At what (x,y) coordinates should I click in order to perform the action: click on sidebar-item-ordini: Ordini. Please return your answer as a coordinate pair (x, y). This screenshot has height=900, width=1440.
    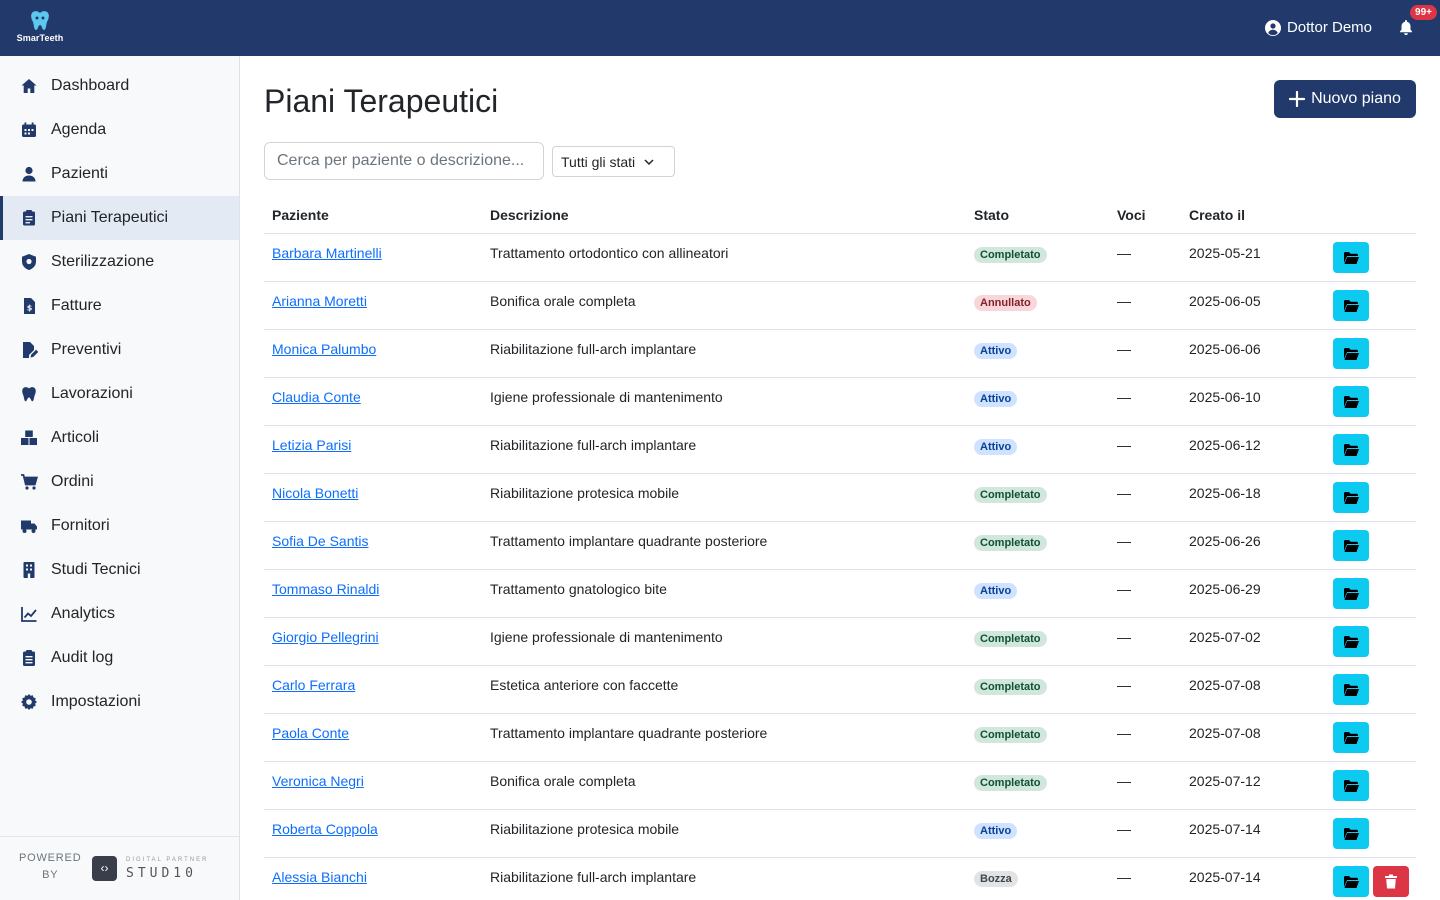
    Looking at the image, I should click on (119, 482).